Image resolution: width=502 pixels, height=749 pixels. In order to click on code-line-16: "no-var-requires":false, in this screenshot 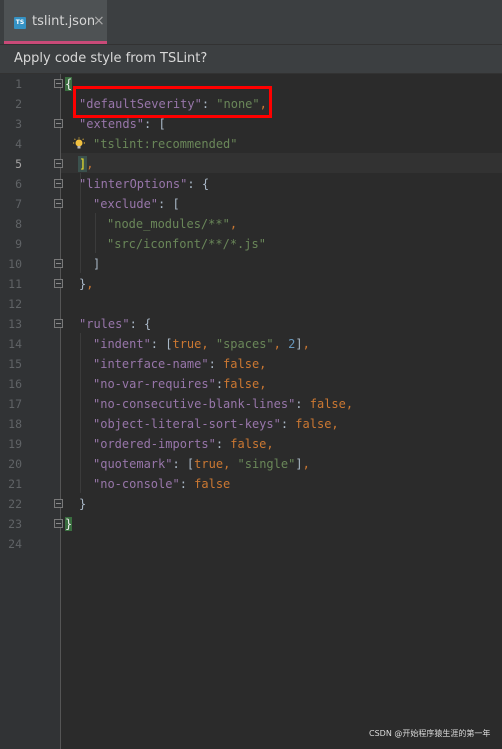, I will do `click(180, 384)`.